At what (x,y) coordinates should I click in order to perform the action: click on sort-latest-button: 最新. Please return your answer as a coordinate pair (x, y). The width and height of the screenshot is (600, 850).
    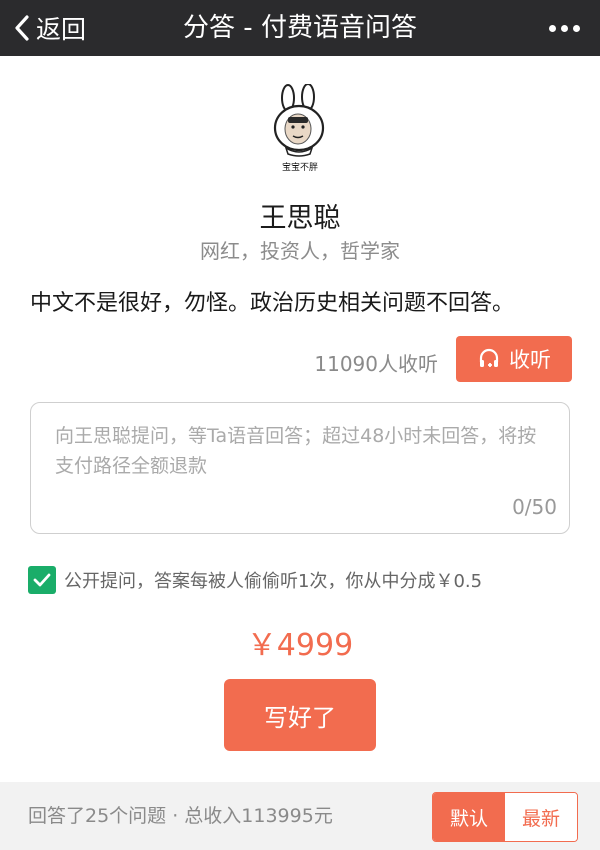
    Looking at the image, I should click on (541, 817).